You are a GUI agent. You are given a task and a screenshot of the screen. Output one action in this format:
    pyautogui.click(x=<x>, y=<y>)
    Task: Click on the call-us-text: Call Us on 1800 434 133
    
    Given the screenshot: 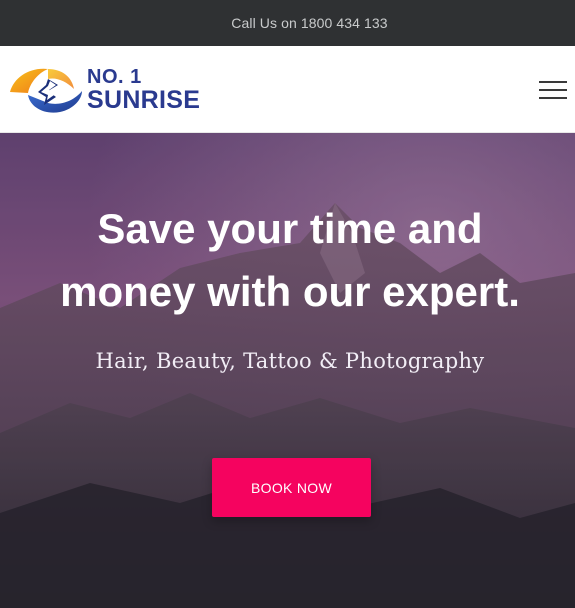 What is the action you would take?
    pyautogui.click(x=309, y=23)
    